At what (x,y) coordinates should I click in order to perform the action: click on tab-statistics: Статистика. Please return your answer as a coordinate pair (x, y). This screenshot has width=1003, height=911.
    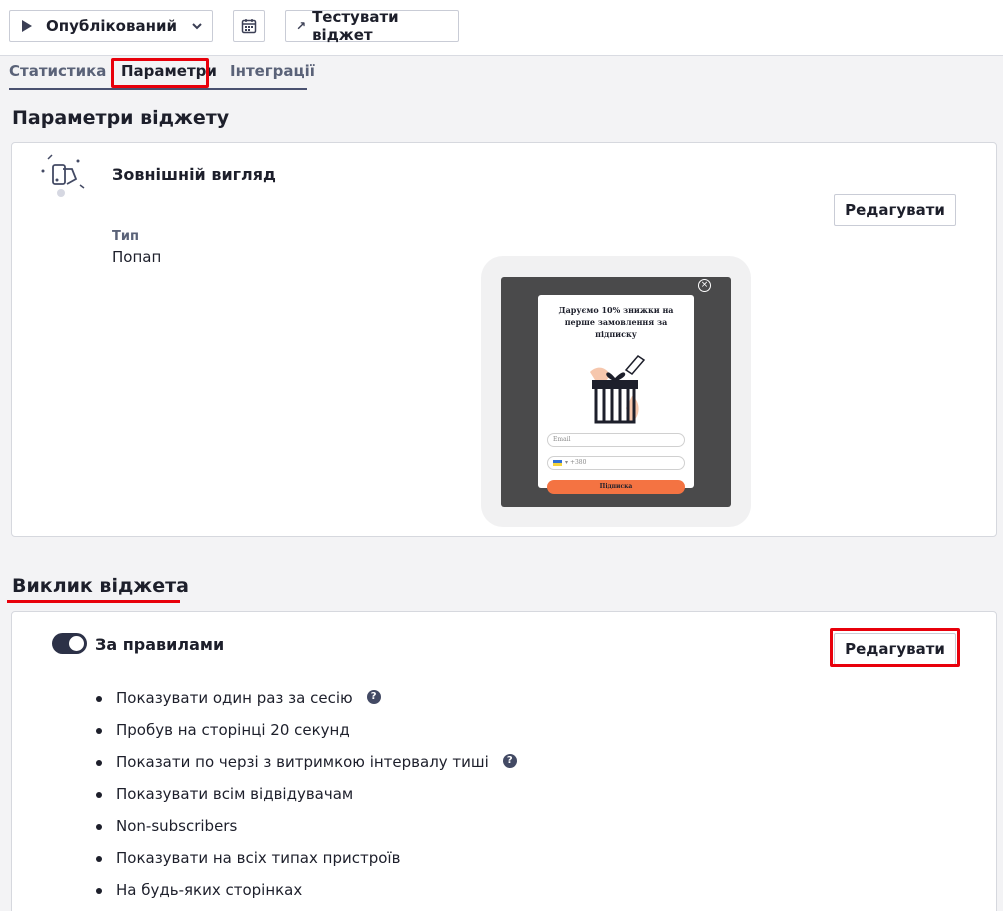
    Looking at the image, I should click on (57, 71).